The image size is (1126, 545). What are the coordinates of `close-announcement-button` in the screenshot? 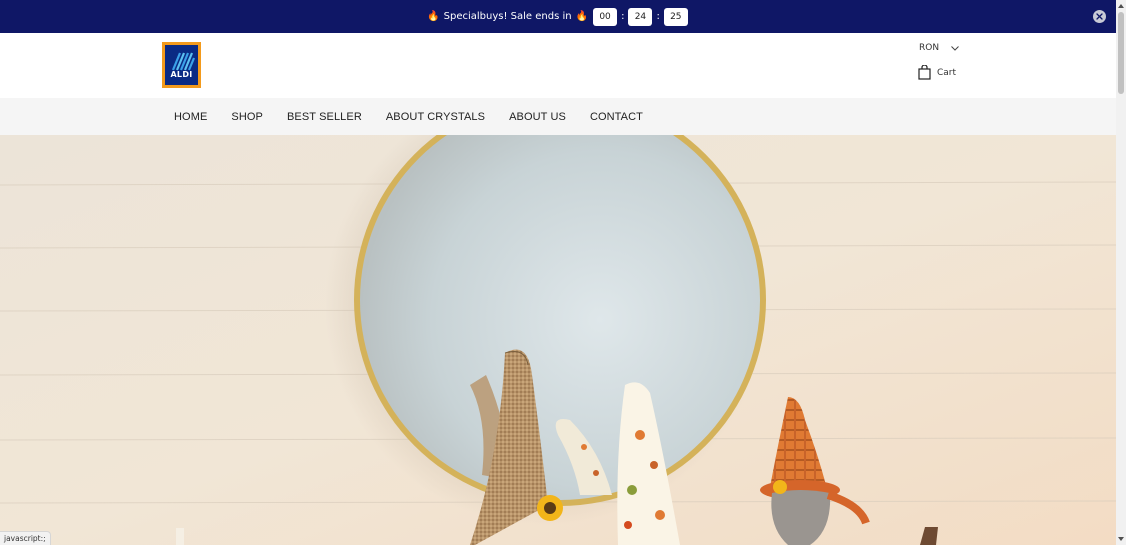 It's located at (1099, 16).